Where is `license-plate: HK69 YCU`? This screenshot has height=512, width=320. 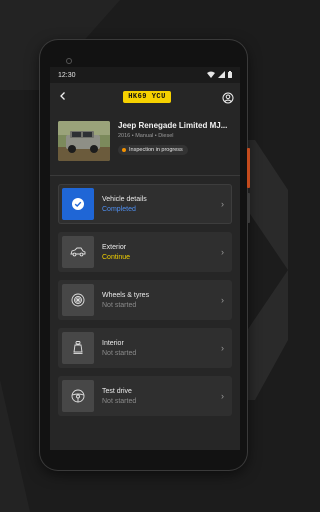 license-plate: HK69 YCU is located at coordinates (147, 97).